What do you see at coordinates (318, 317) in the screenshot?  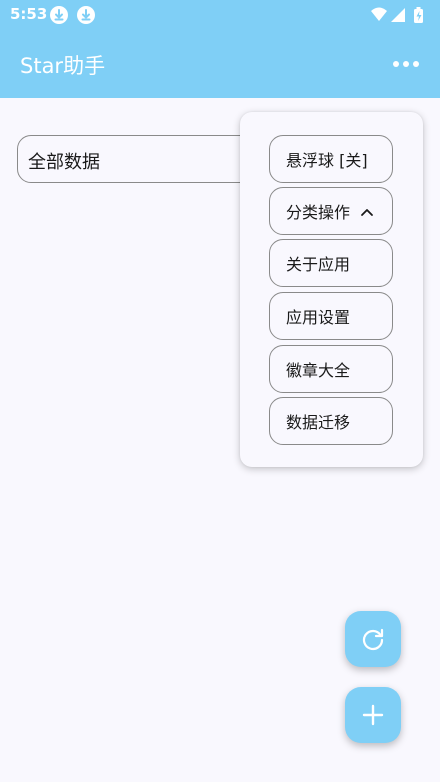 I see `menu-item-label: 应用设置` at bounding box center [318, 317].